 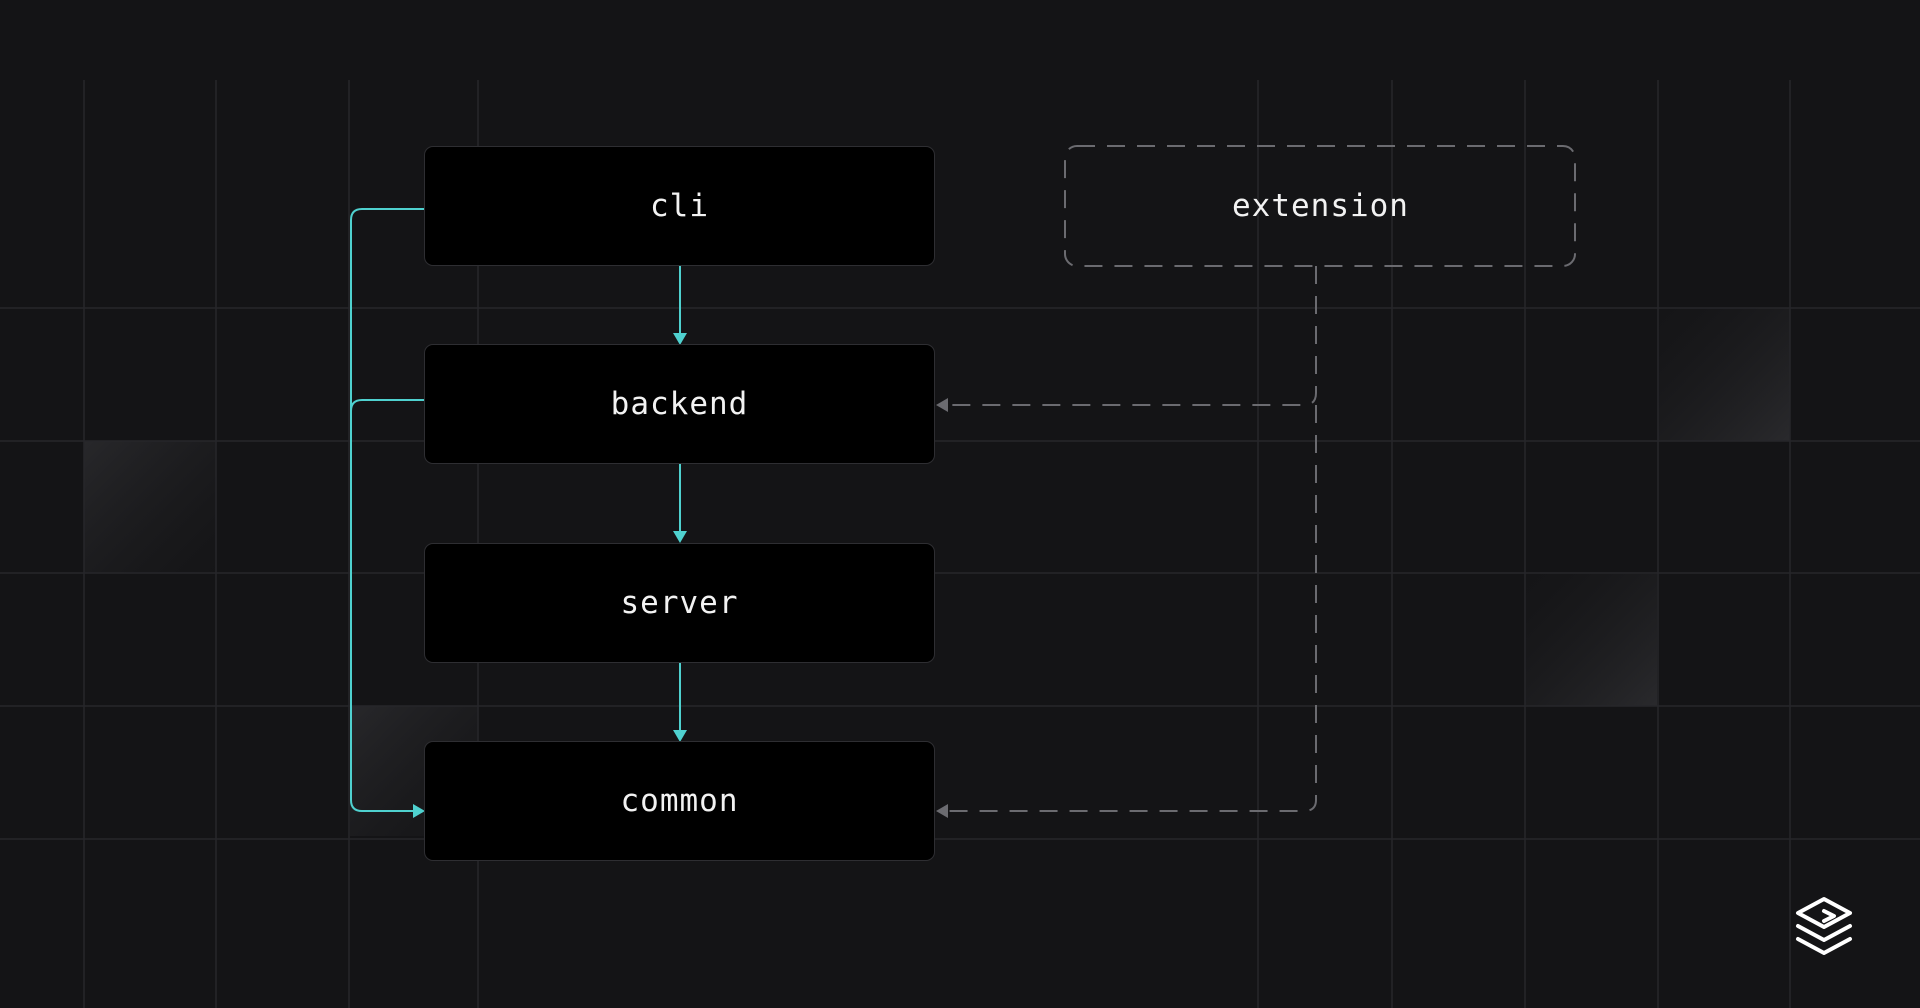 I want to click on edge-cli-common, so click(x=387, y=510).